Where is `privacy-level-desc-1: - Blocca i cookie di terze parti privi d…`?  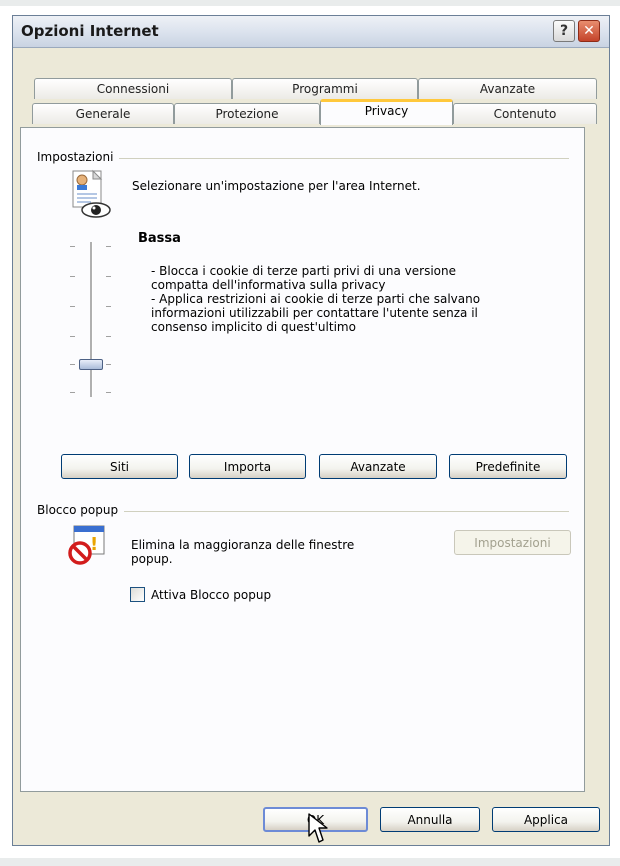
privacy-level-desc-1: - Blocca i cookie di terze parti privi d… is located at coordinates (303, 271).